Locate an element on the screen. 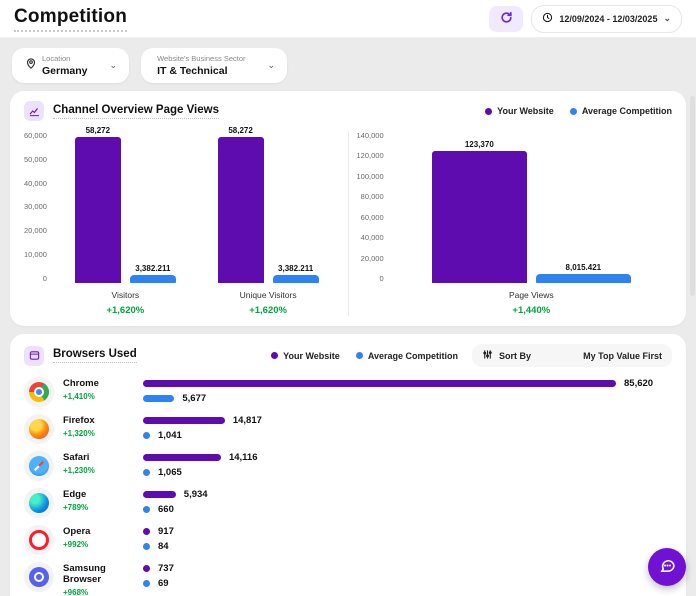  bar-value-label: 14,116 is located at coordinates (243, 457).